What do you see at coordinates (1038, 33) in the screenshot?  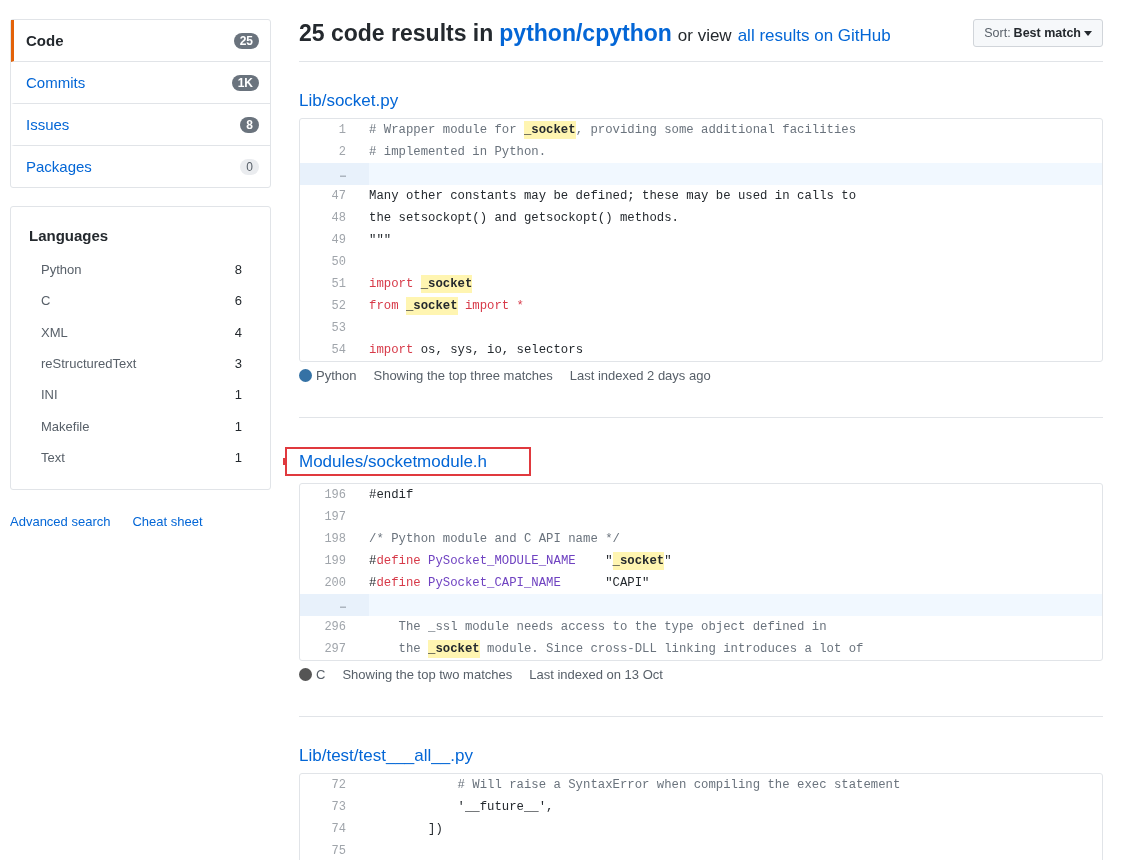 I see `sort-dropdown-button: Sort: Best match` at bounding box center [1038, 33].